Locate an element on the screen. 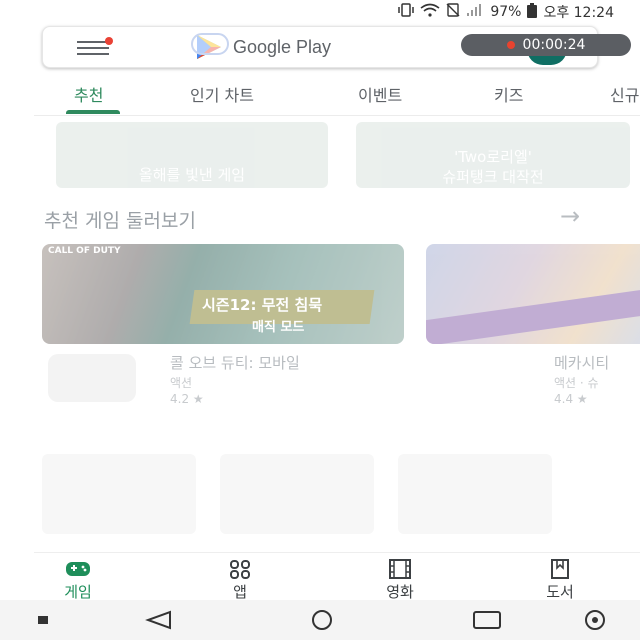  battery-percent: 97% is located at coordinates (506, 12).